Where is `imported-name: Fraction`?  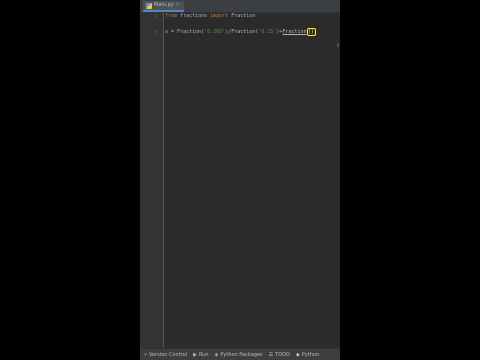
imported-name: Fraction is located at coordinates (242, 16).